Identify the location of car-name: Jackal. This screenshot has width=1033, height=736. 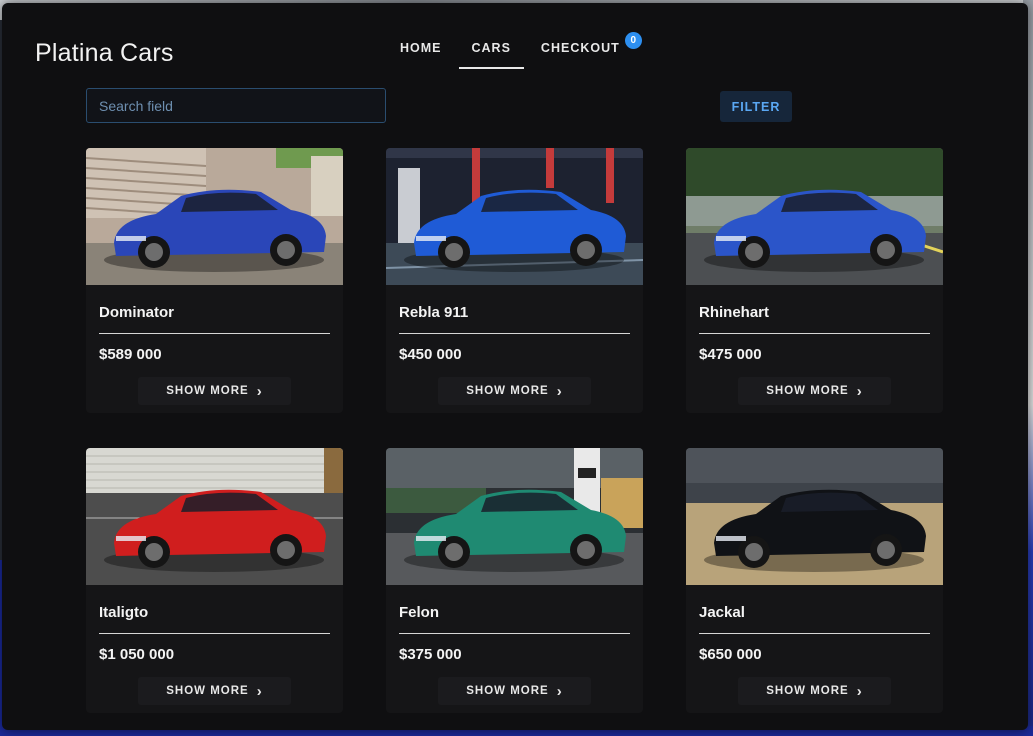
(722, 612).